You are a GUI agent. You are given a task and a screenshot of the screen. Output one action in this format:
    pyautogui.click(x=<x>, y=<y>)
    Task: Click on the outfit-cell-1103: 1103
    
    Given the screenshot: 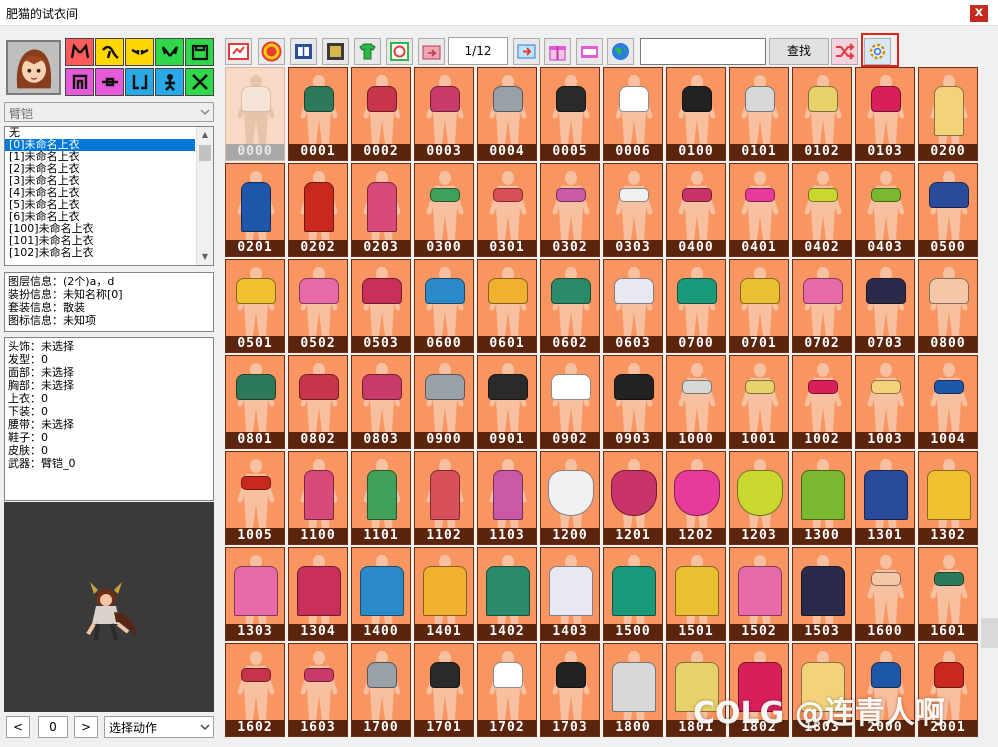 What is the action you would take?
    pyautogui.click(x=507, y=498)
    